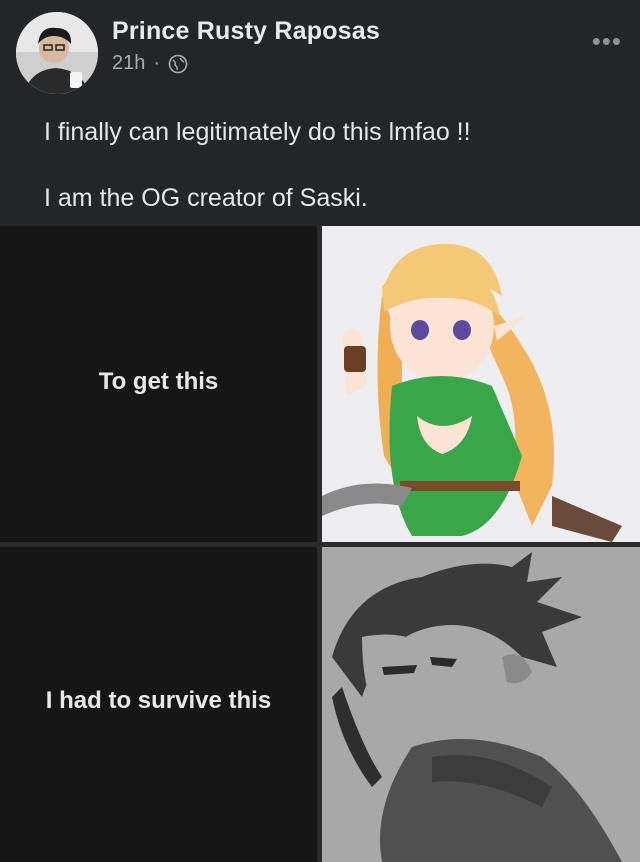  Describe the element at coordinates (178, 64) in the screenshot. I see `globe-icon` at that location.